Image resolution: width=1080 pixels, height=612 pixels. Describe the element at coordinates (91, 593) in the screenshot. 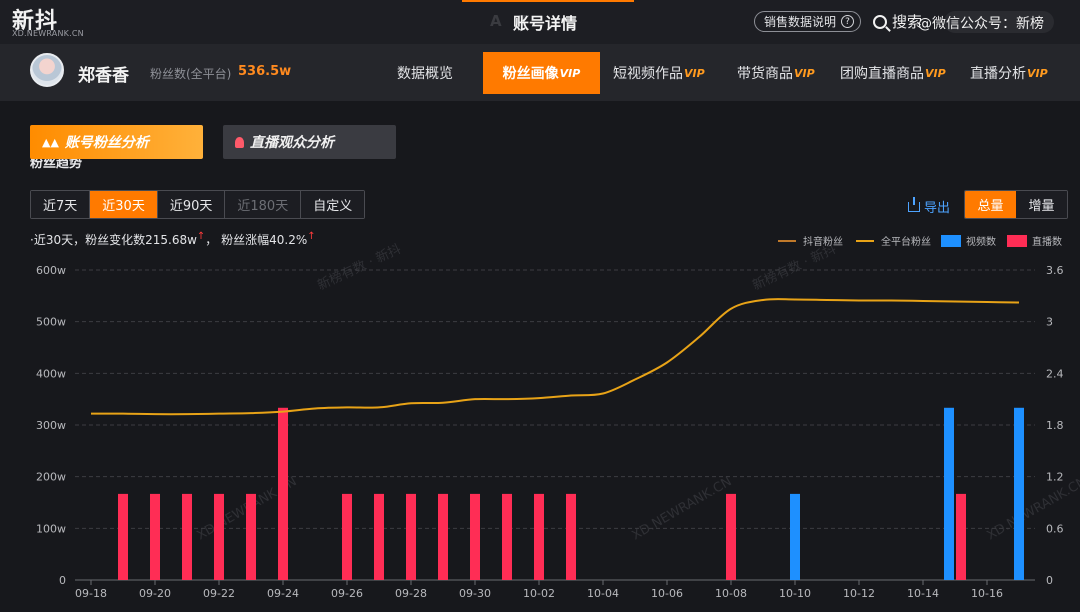

I see `x-tick-label: 09-18` at that location.